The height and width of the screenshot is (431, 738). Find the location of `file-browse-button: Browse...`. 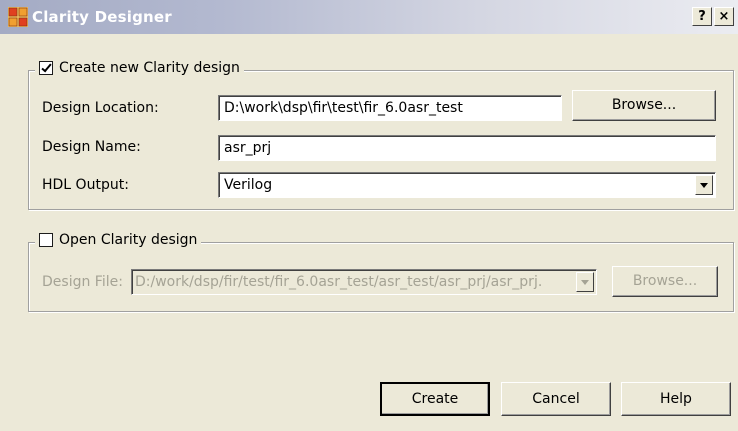

file-browse-button: Browse... is located at coordinates (665, 281).